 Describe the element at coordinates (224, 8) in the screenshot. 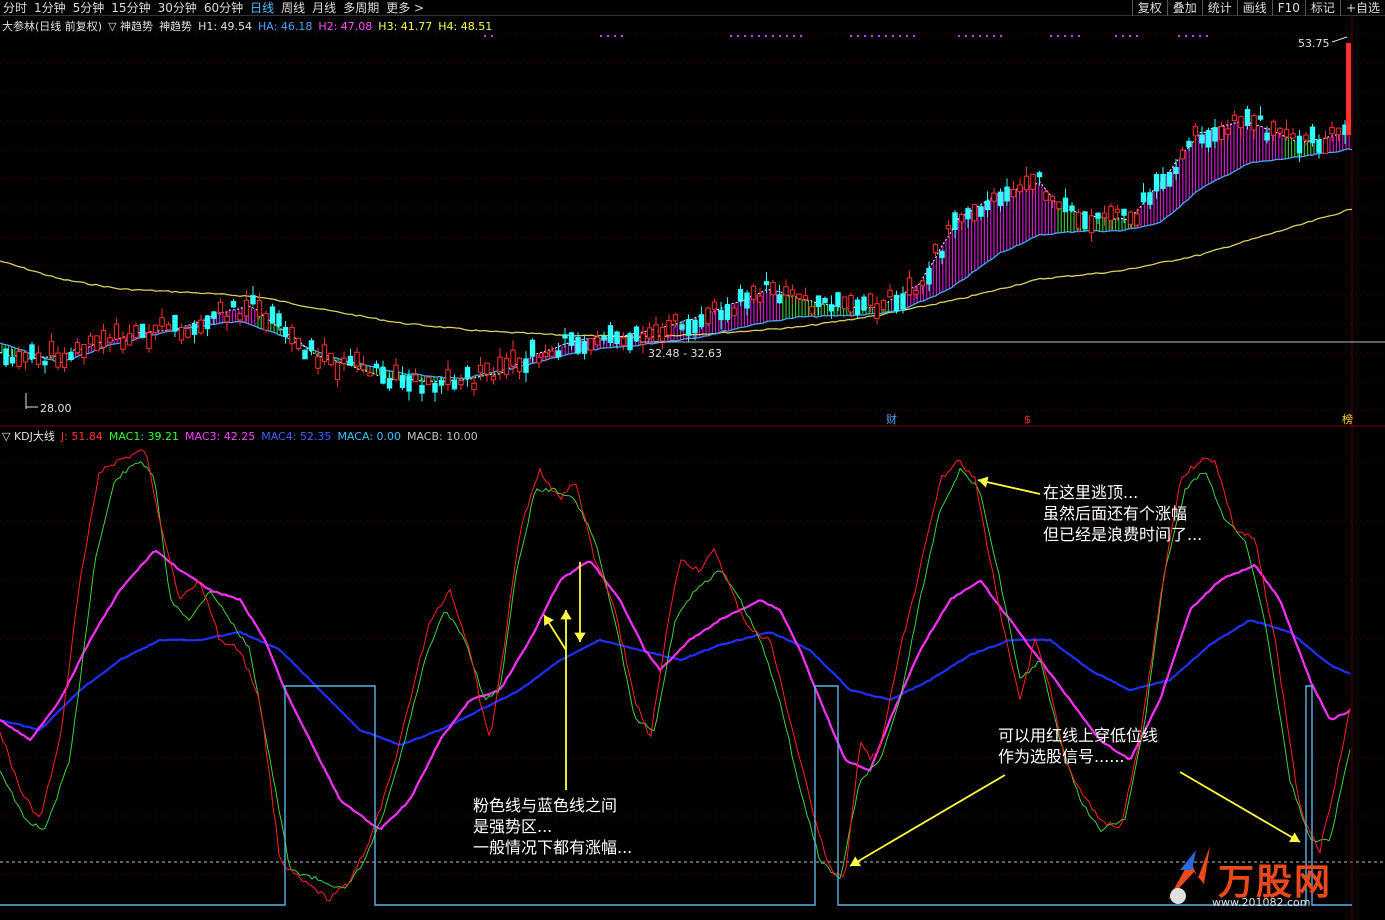

I see `period-tab: 60分钟` at that location.